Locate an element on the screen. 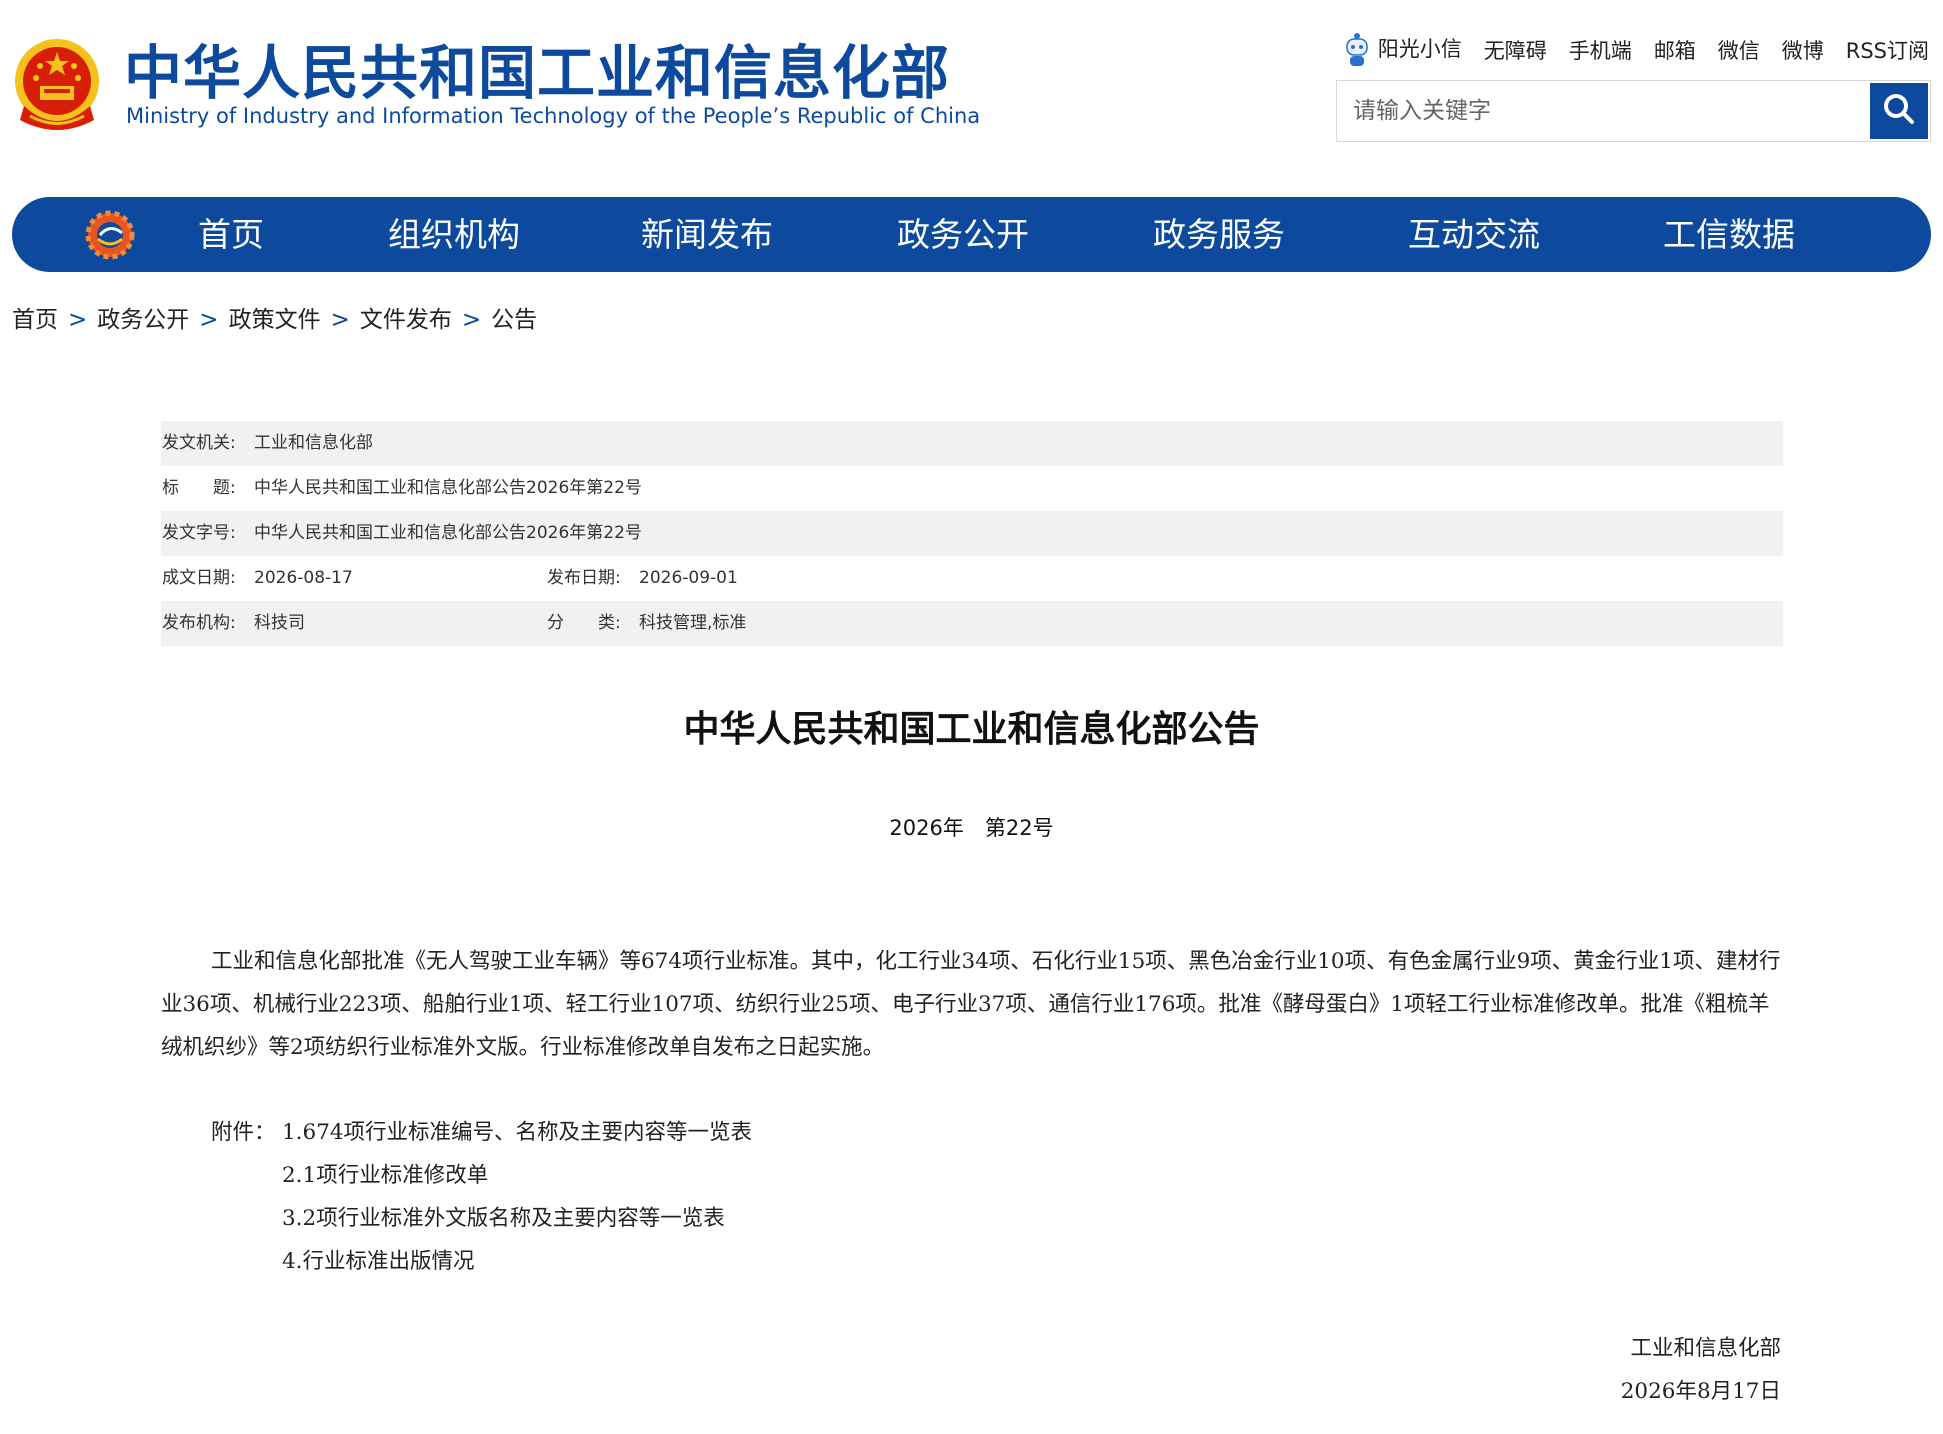  signature-org: 工业和信息化部 is located at coordinates (1705, 1348).